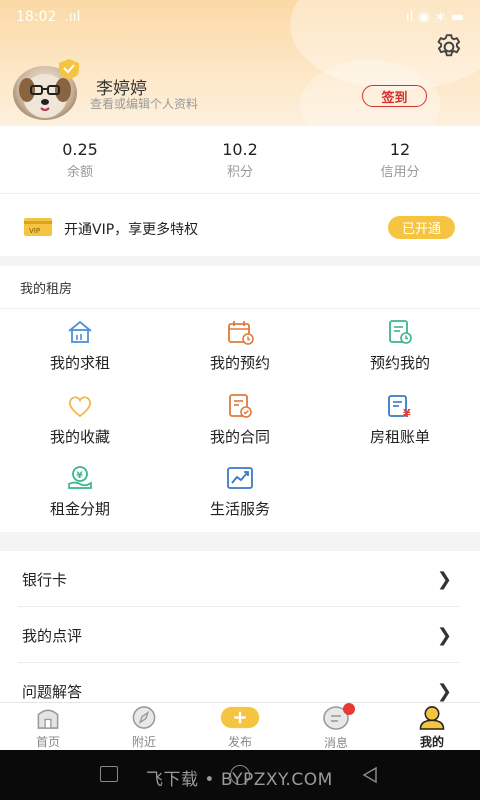  Describe the element at coordinates (240, 308) in the screenshot. I see `divider` at that location.